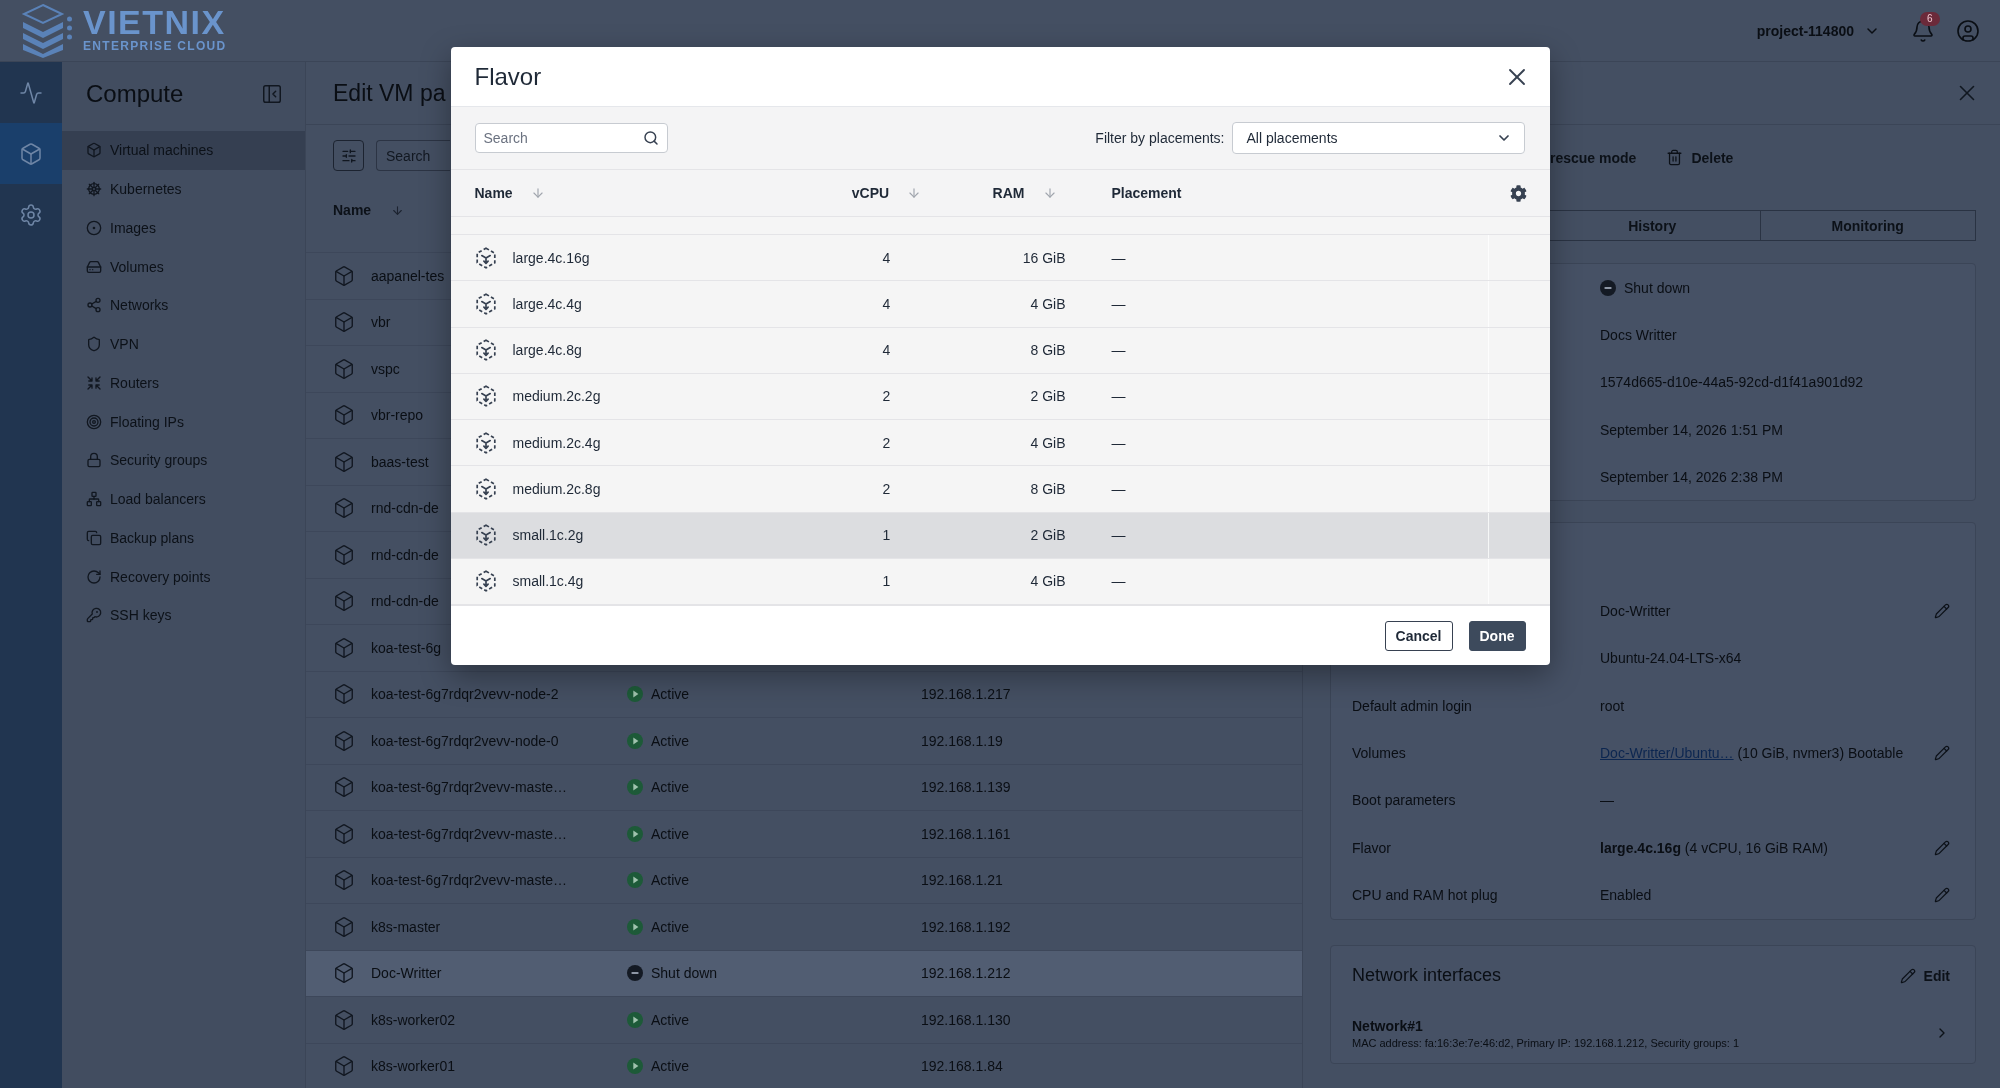  Describe the element at coordinates (886, 581) in the screenshot. I see `vcpu-count: 1` at that location.